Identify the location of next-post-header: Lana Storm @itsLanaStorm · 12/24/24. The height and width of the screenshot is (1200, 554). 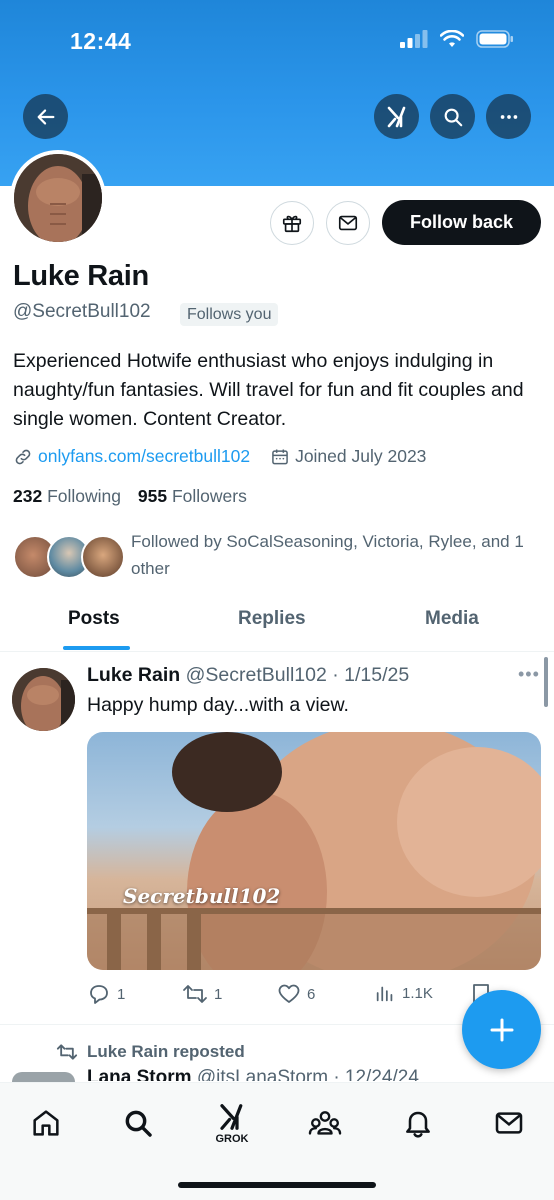
(253, 1074).